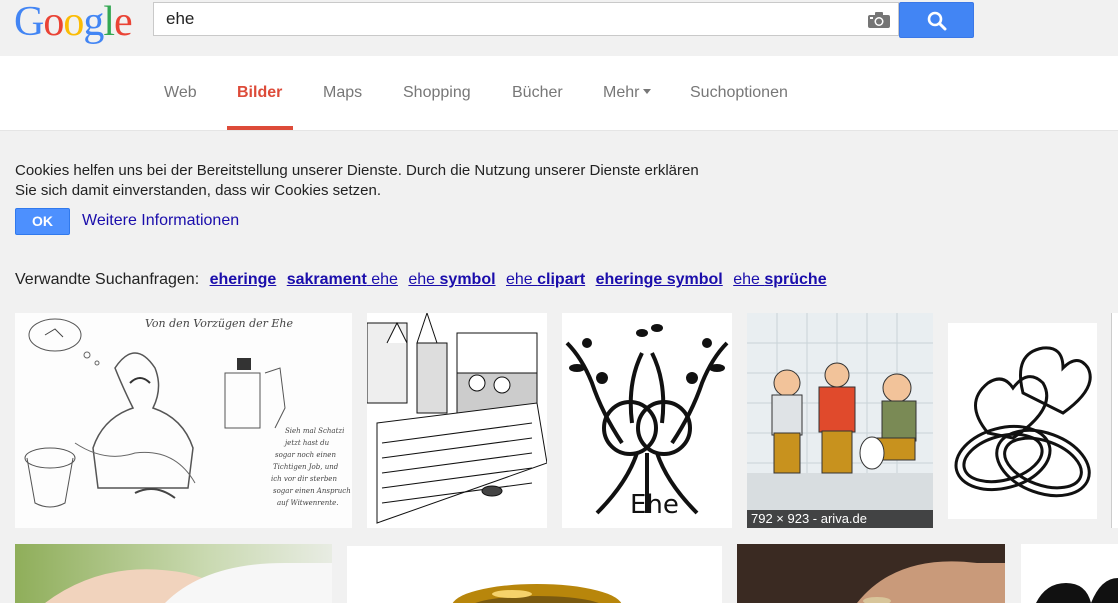  I want to click on logo-letter: e, so click(123, 22).